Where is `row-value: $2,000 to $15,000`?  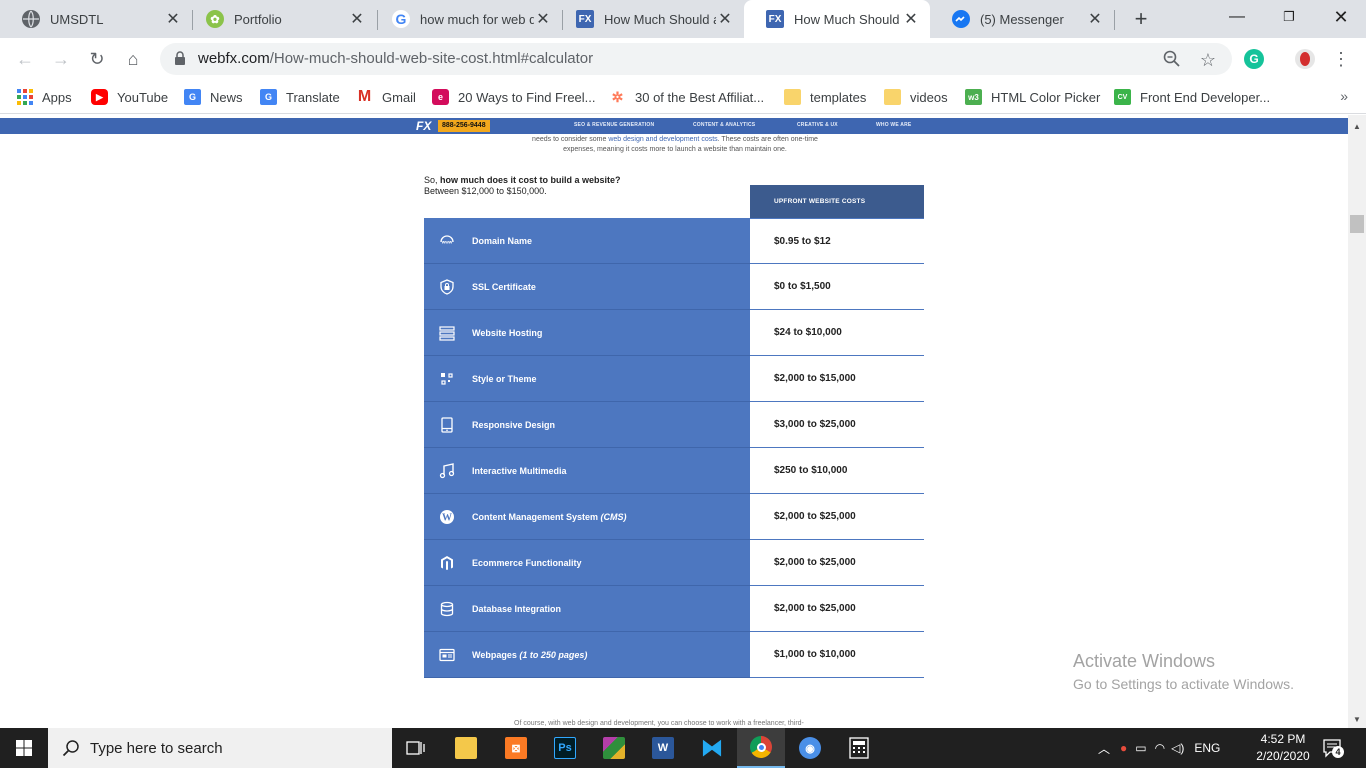
row-value: $2,000 to $15,000 is located at coordinates (837, 379).